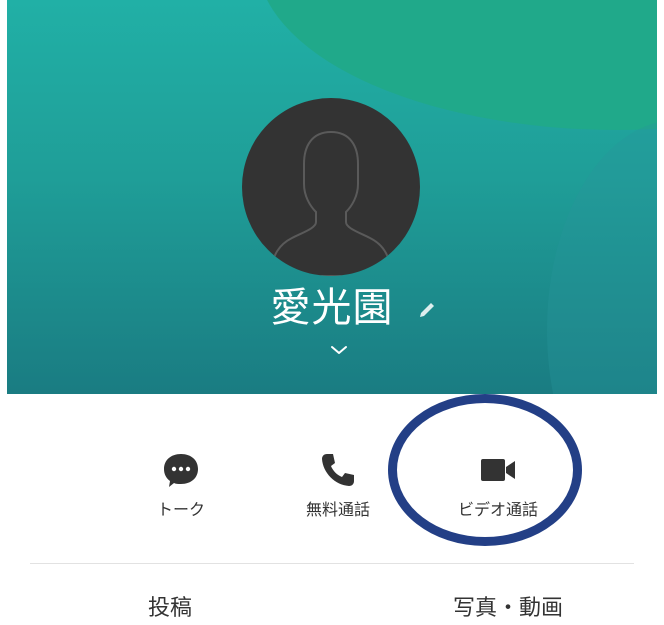  I want to click on video-call-button: ビデオ通話, so click(498, 489).